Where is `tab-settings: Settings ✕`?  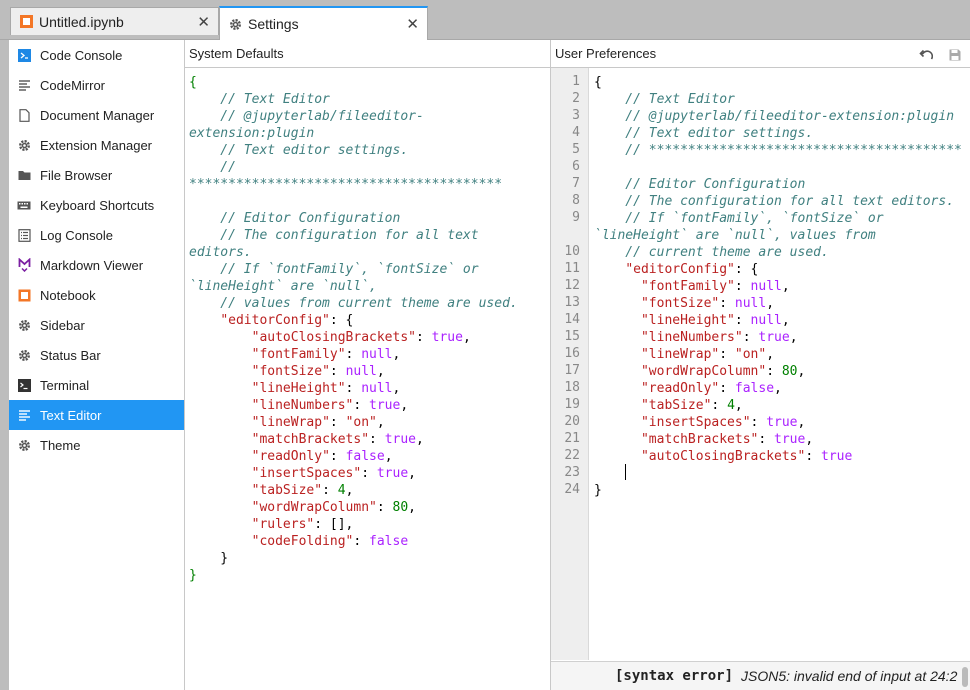 tab-settings: Settings ✕ is located at coordinates (323, 23).